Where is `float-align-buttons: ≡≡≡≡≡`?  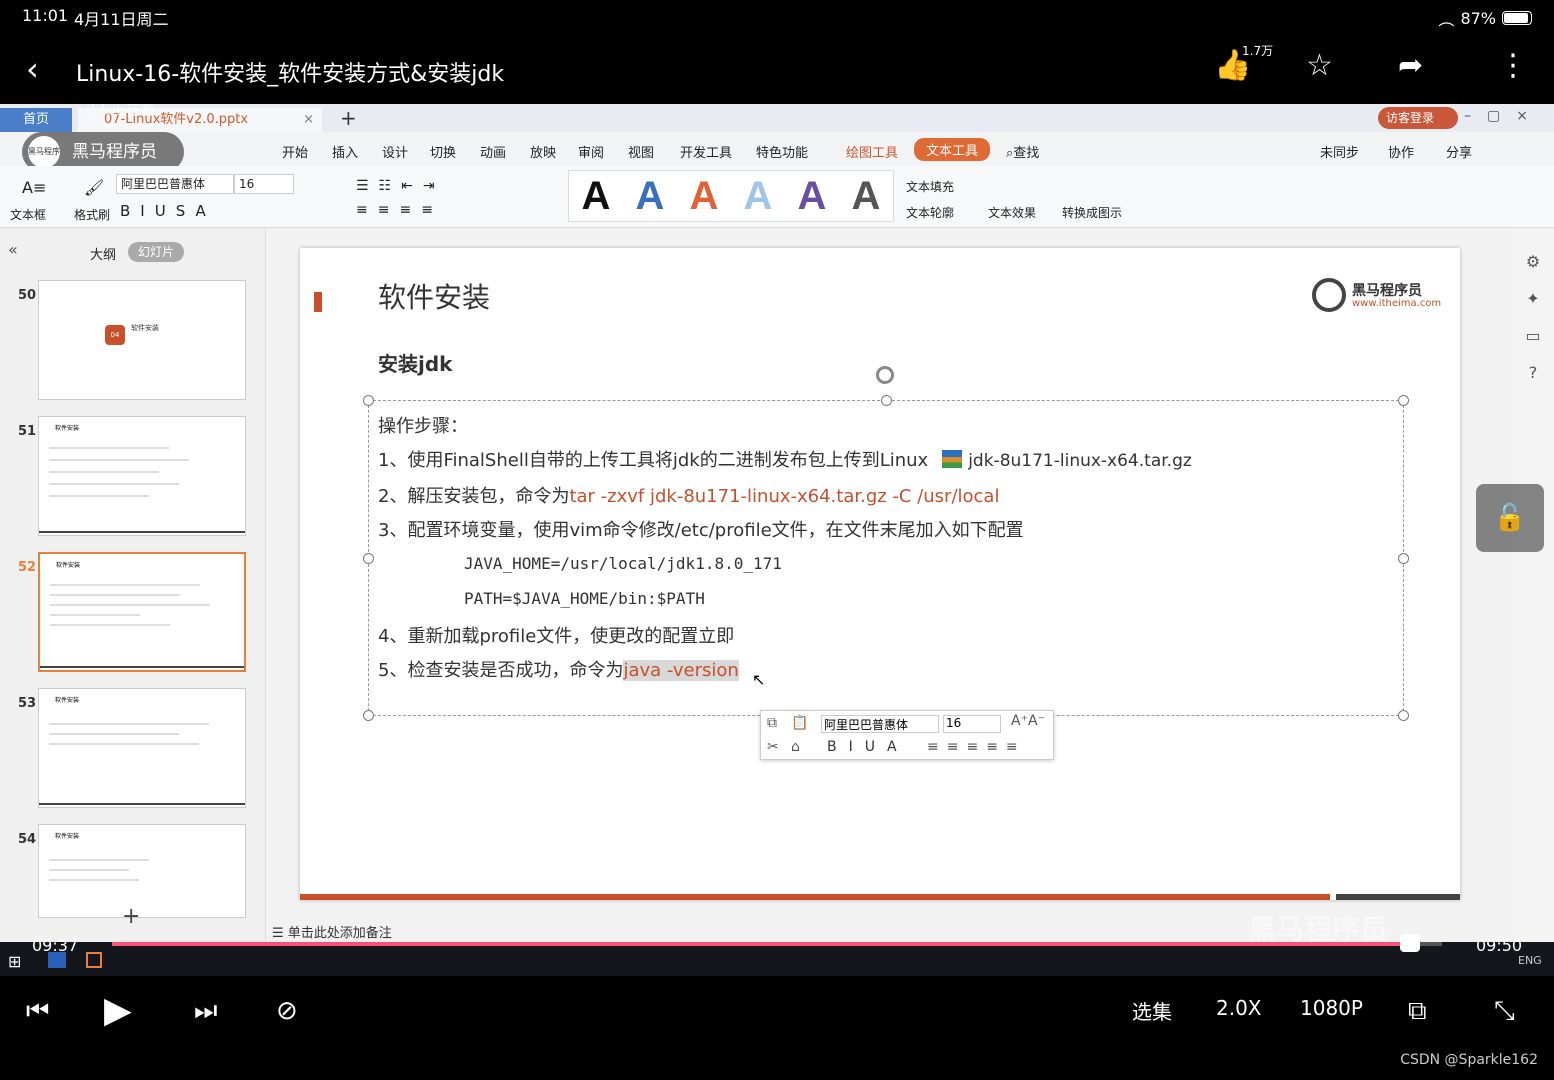 float-align-buttons: ≡≡≡≡≡ is located at coordinates (976, 747).